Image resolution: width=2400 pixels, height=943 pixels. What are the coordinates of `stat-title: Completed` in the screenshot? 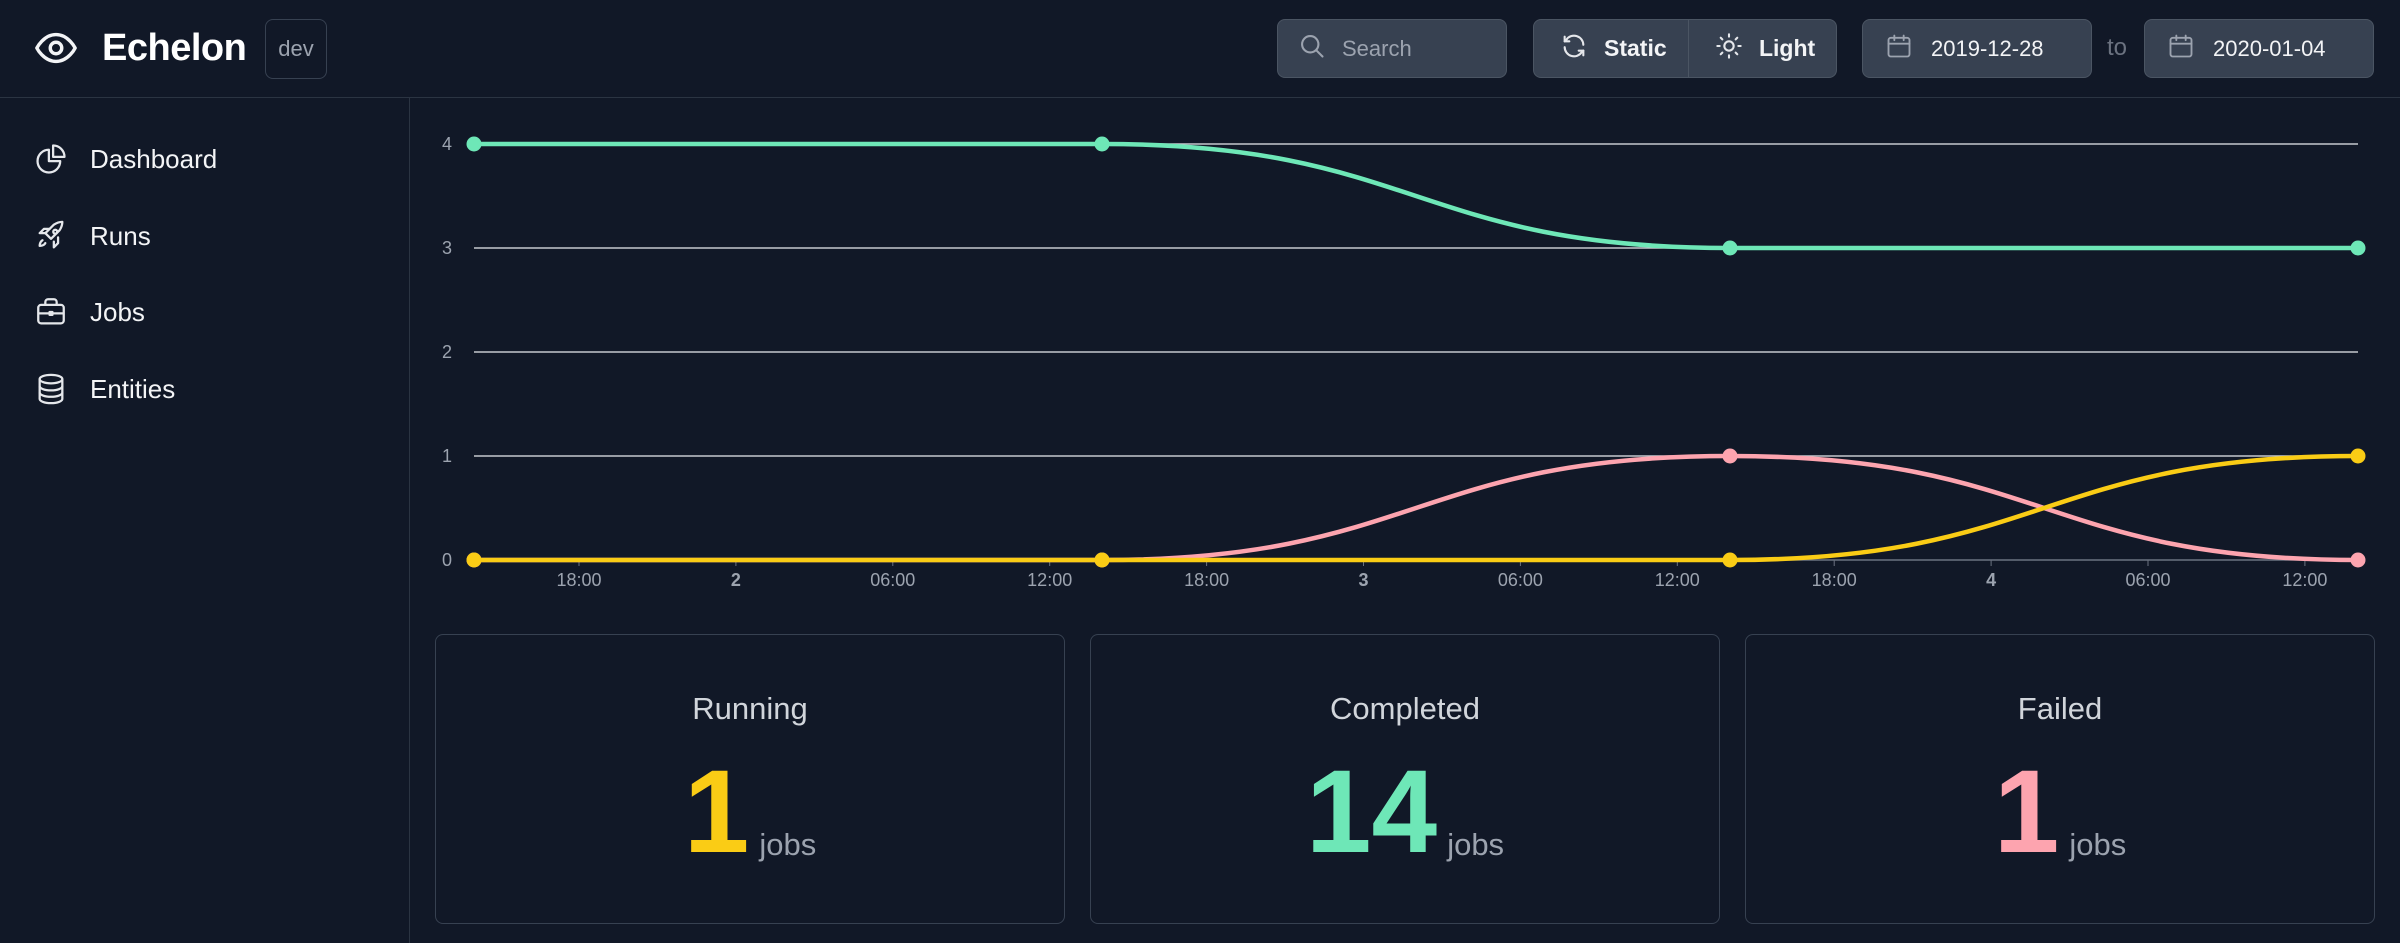 It's located at (1405, 708).